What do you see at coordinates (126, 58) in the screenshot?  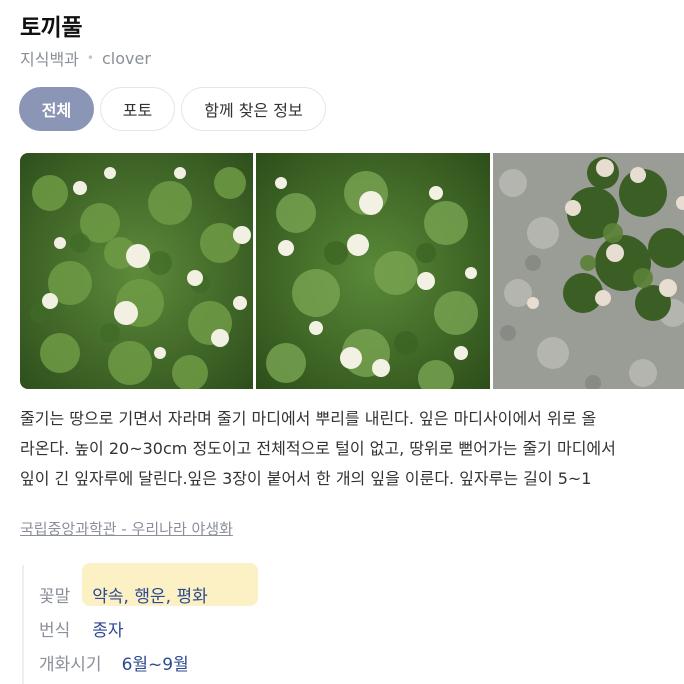 I see `english-name: clover` at bounding box center [126, 58].